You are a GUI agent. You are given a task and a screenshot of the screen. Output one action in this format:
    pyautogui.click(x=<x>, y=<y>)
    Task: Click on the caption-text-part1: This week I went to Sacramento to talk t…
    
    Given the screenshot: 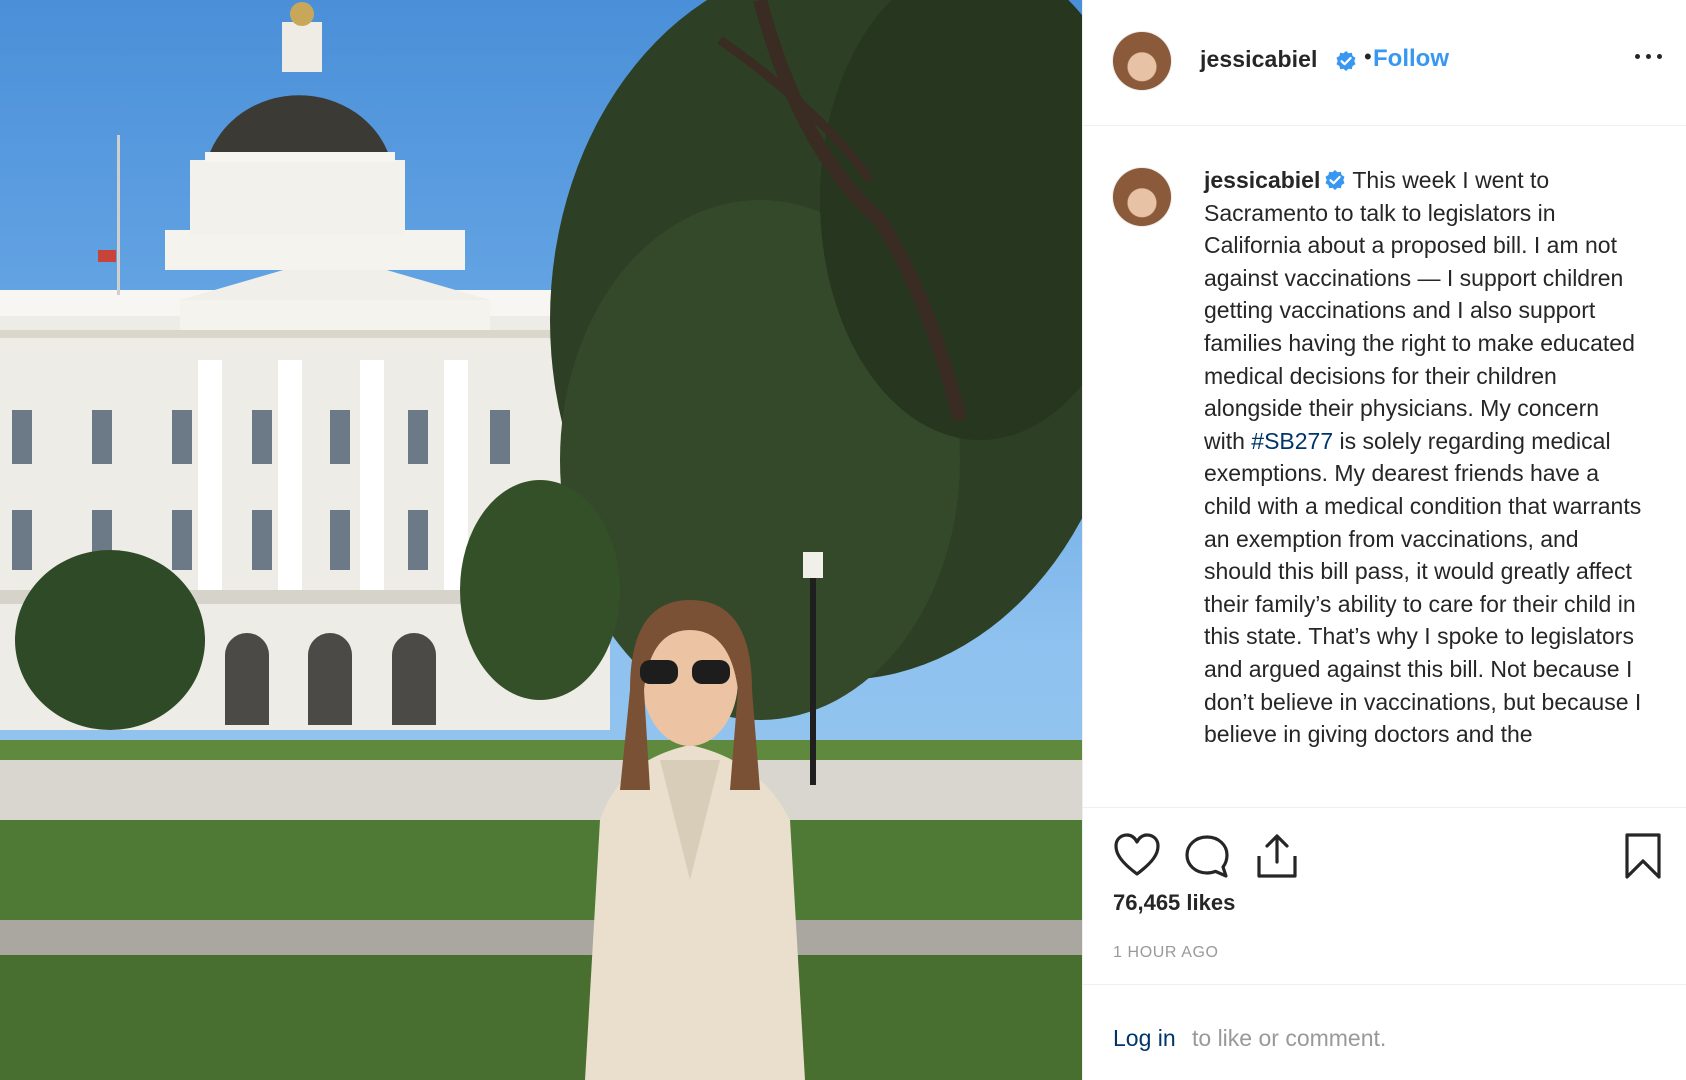 What is the action you would take?
    pyautogui.click(x=1419, y=310)
    